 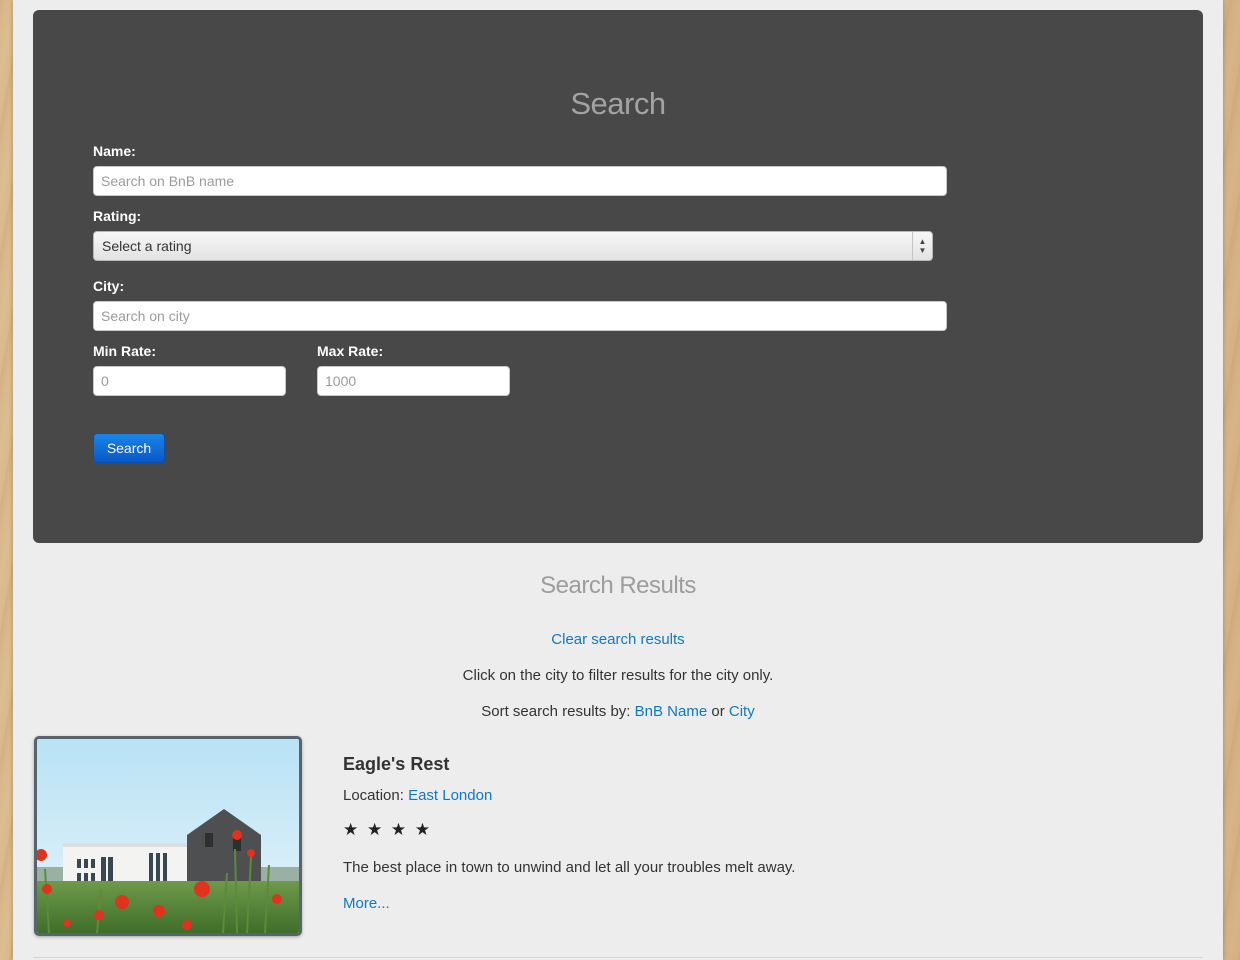 What do you see at coordinates (513, 246) in the screenshot?
I see `rating-select: Select a rating ▲ ▼` at bounding box center [513, 246].